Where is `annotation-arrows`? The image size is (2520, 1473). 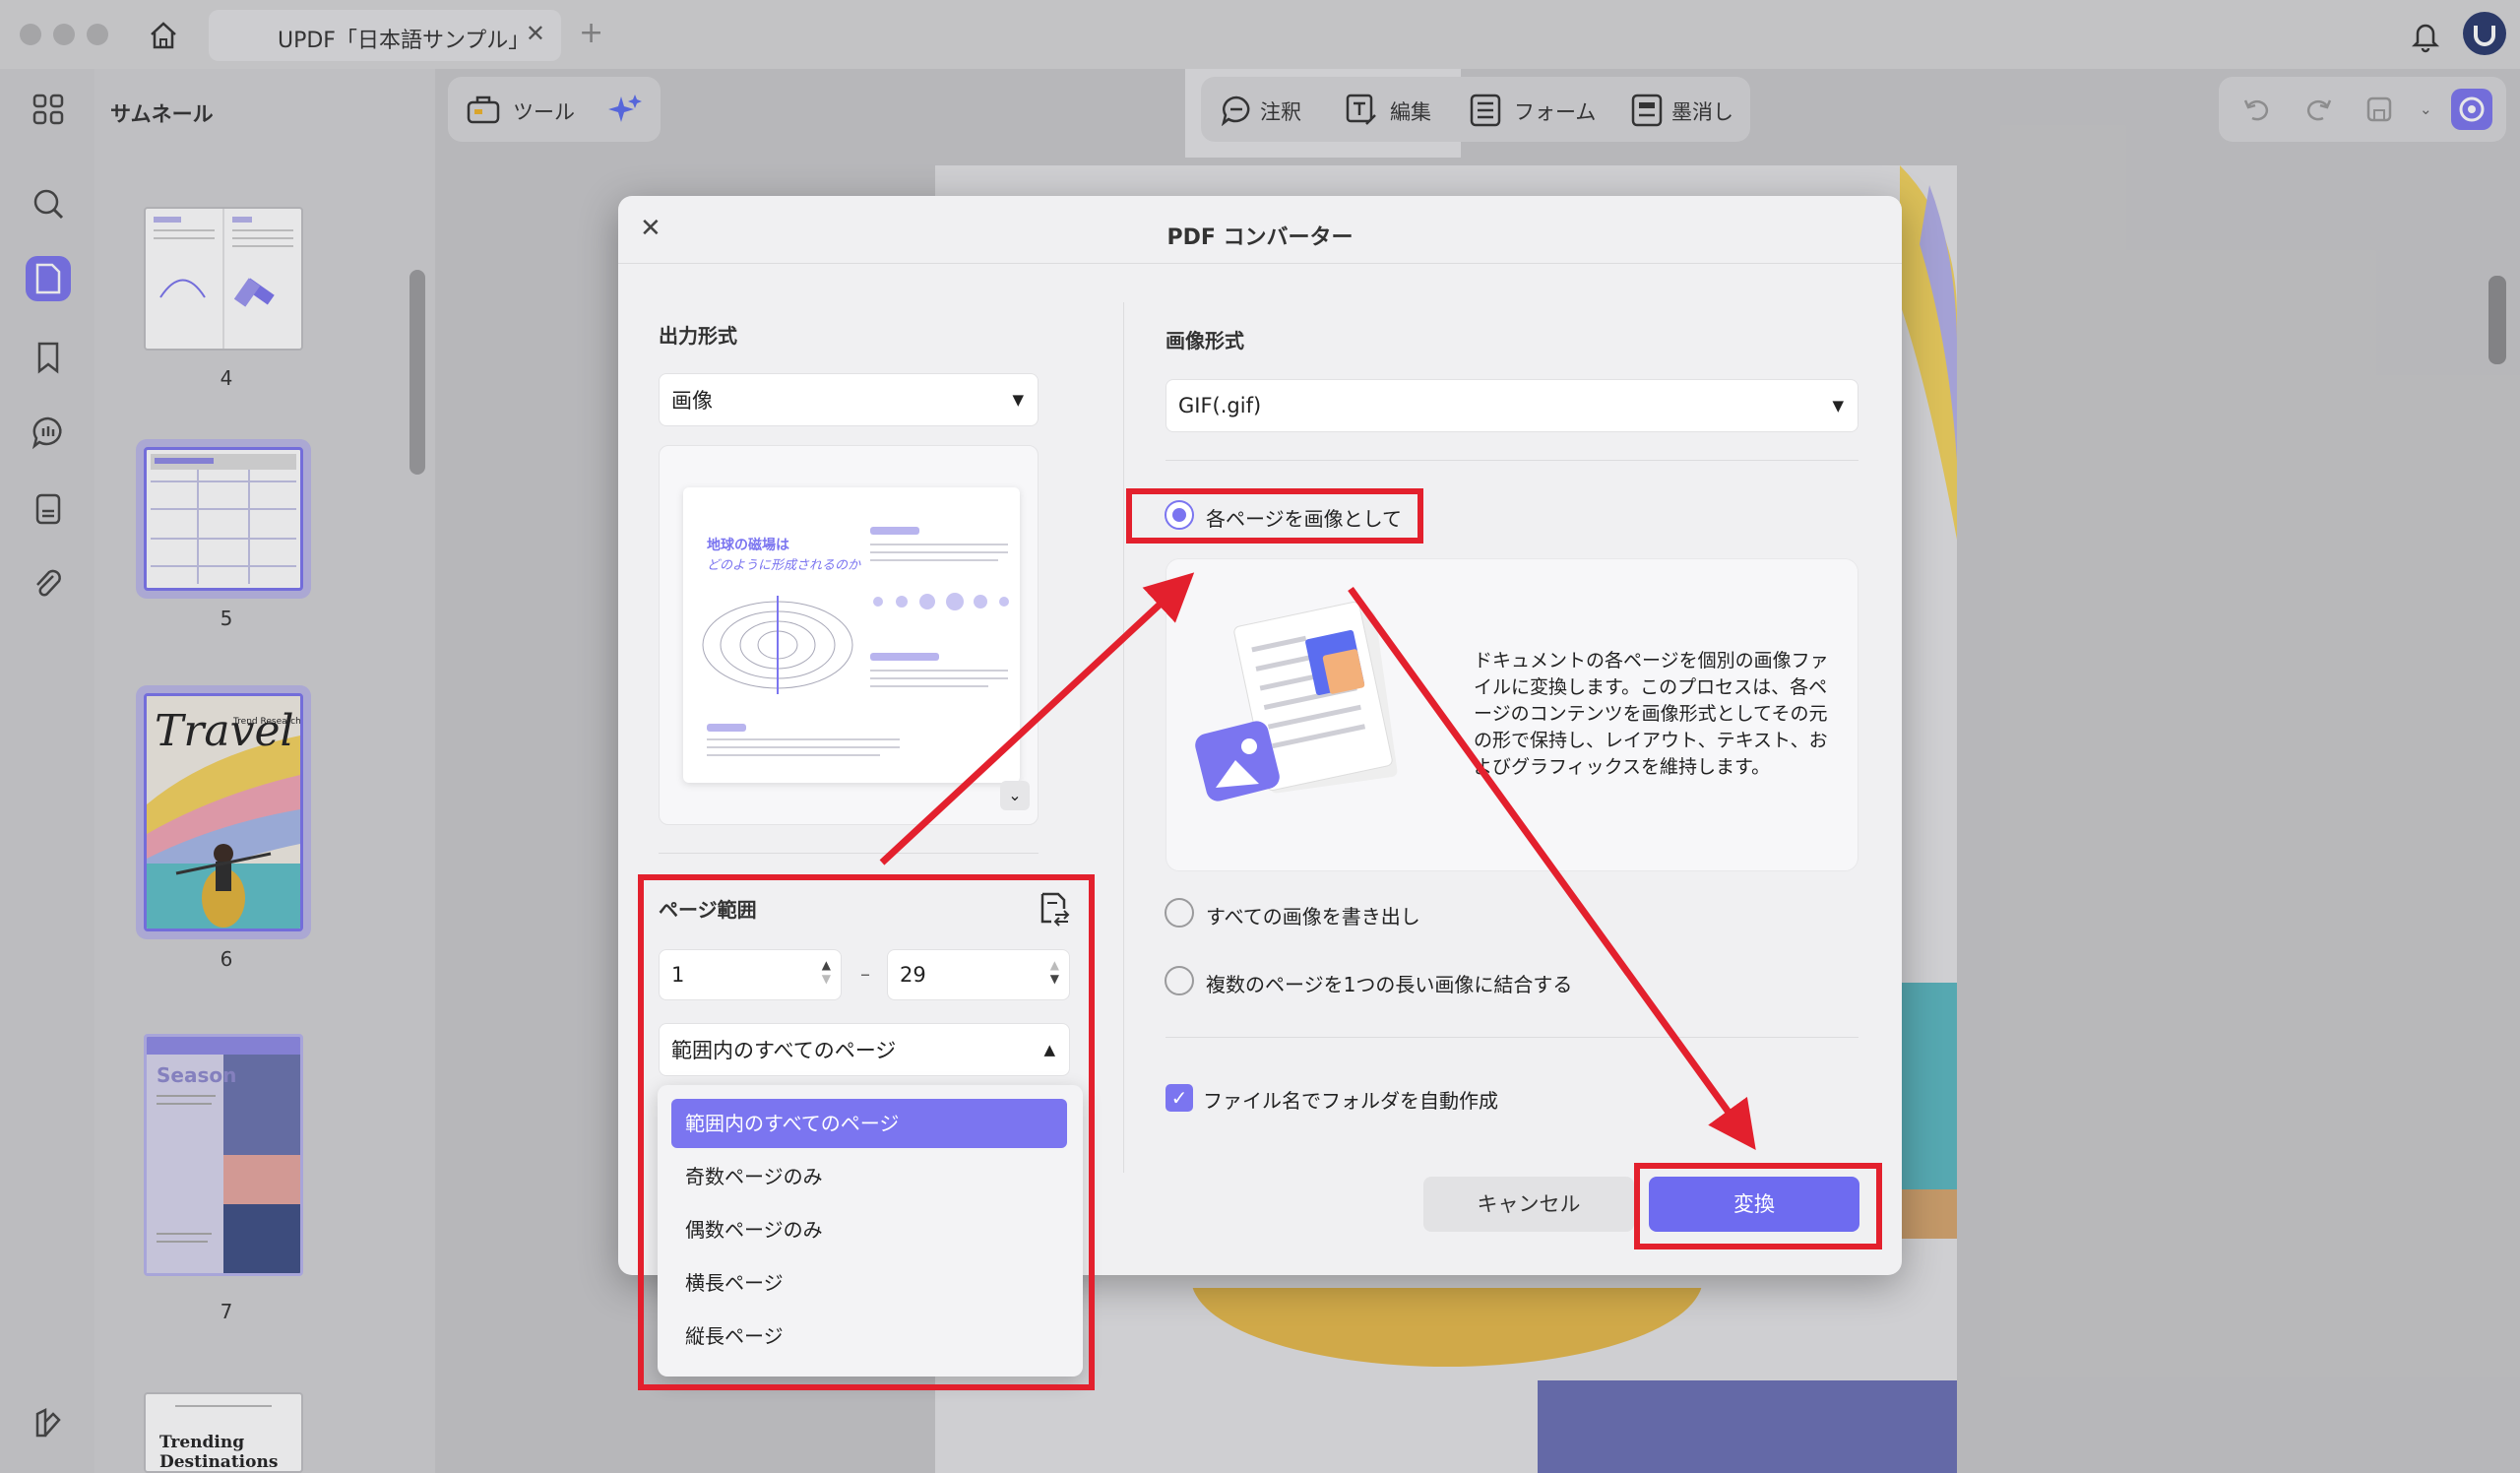 annotation-arrows is located at coordinates (1317, 861).